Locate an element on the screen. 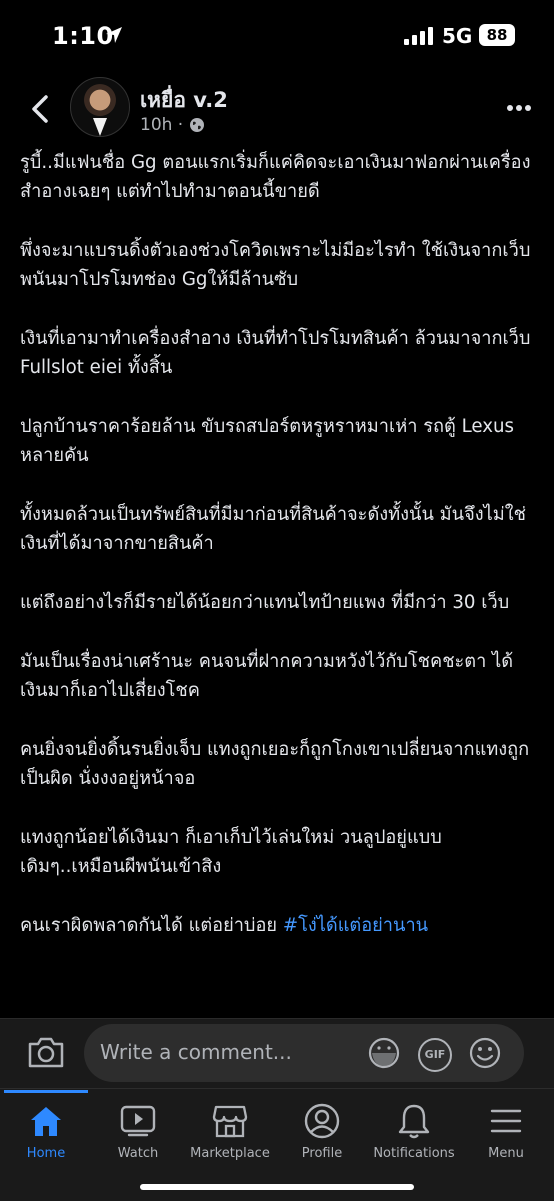 This screenshot has width=554, height=1201. author-avatar is located at coordinates (100, 107).